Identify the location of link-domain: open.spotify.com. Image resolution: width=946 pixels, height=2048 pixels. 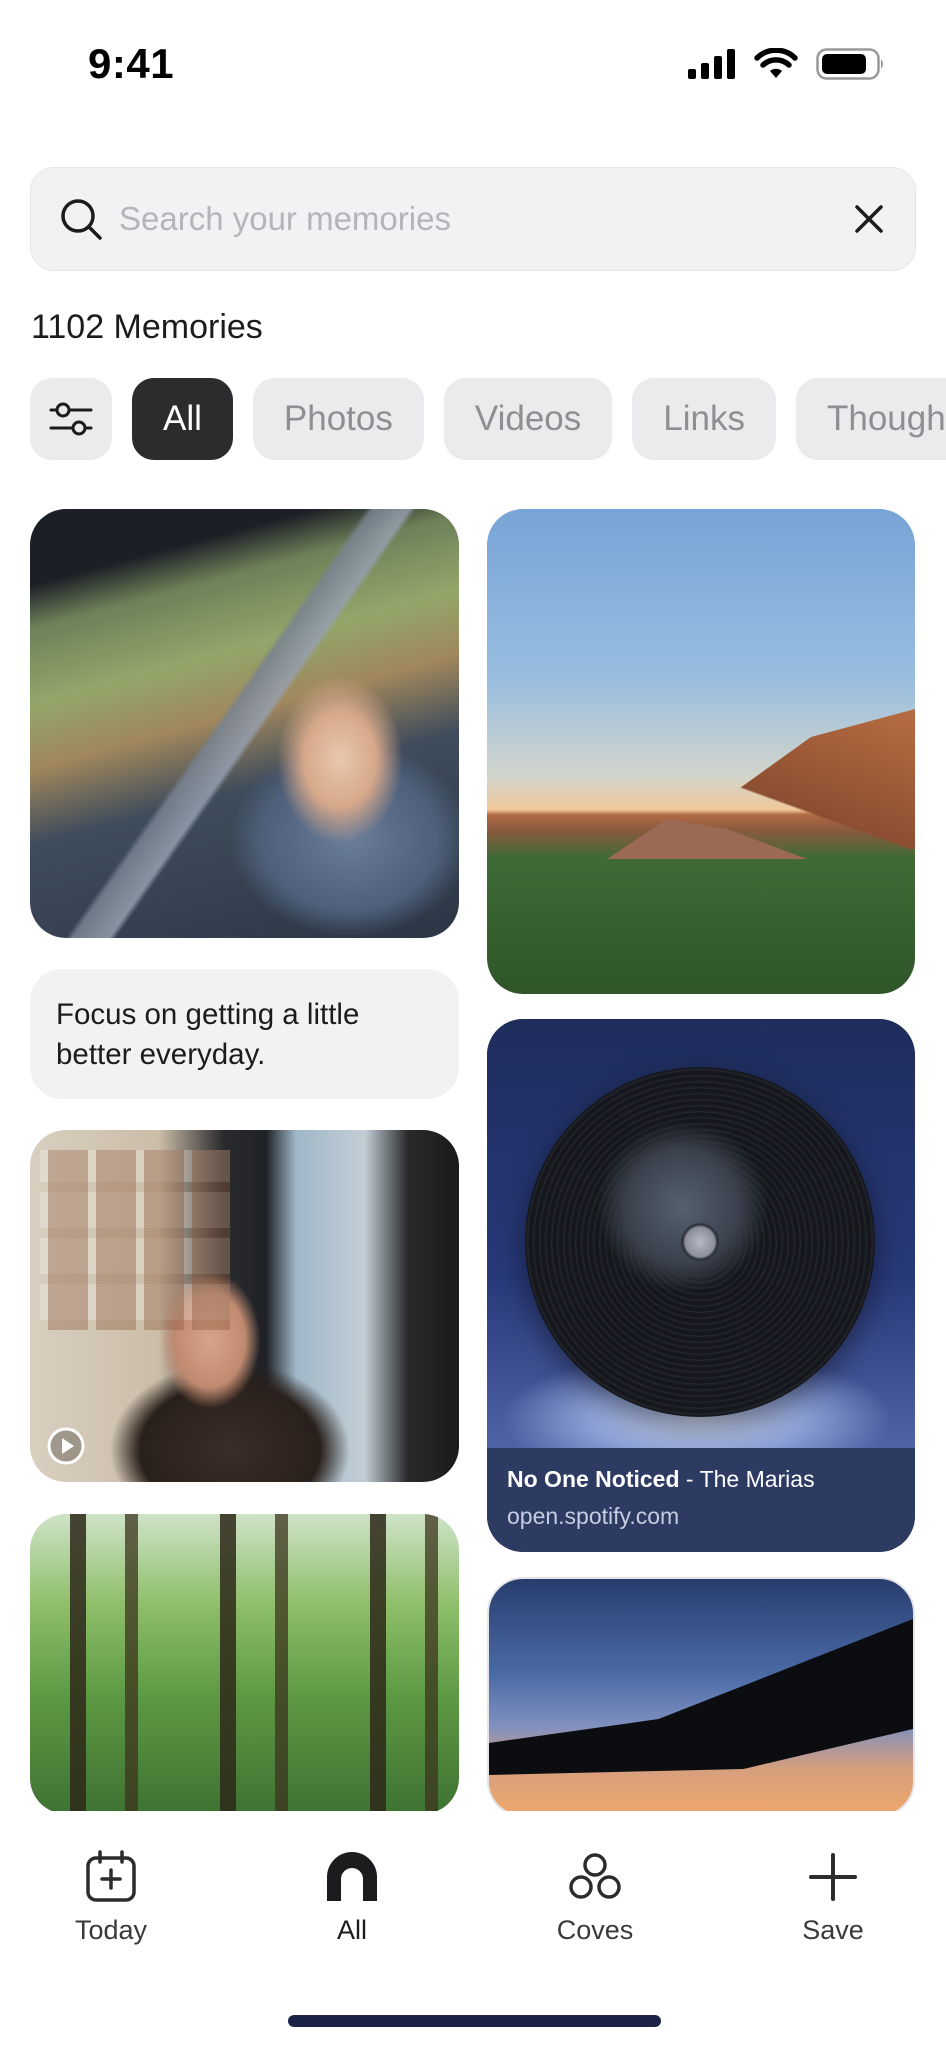
(593, 1516).